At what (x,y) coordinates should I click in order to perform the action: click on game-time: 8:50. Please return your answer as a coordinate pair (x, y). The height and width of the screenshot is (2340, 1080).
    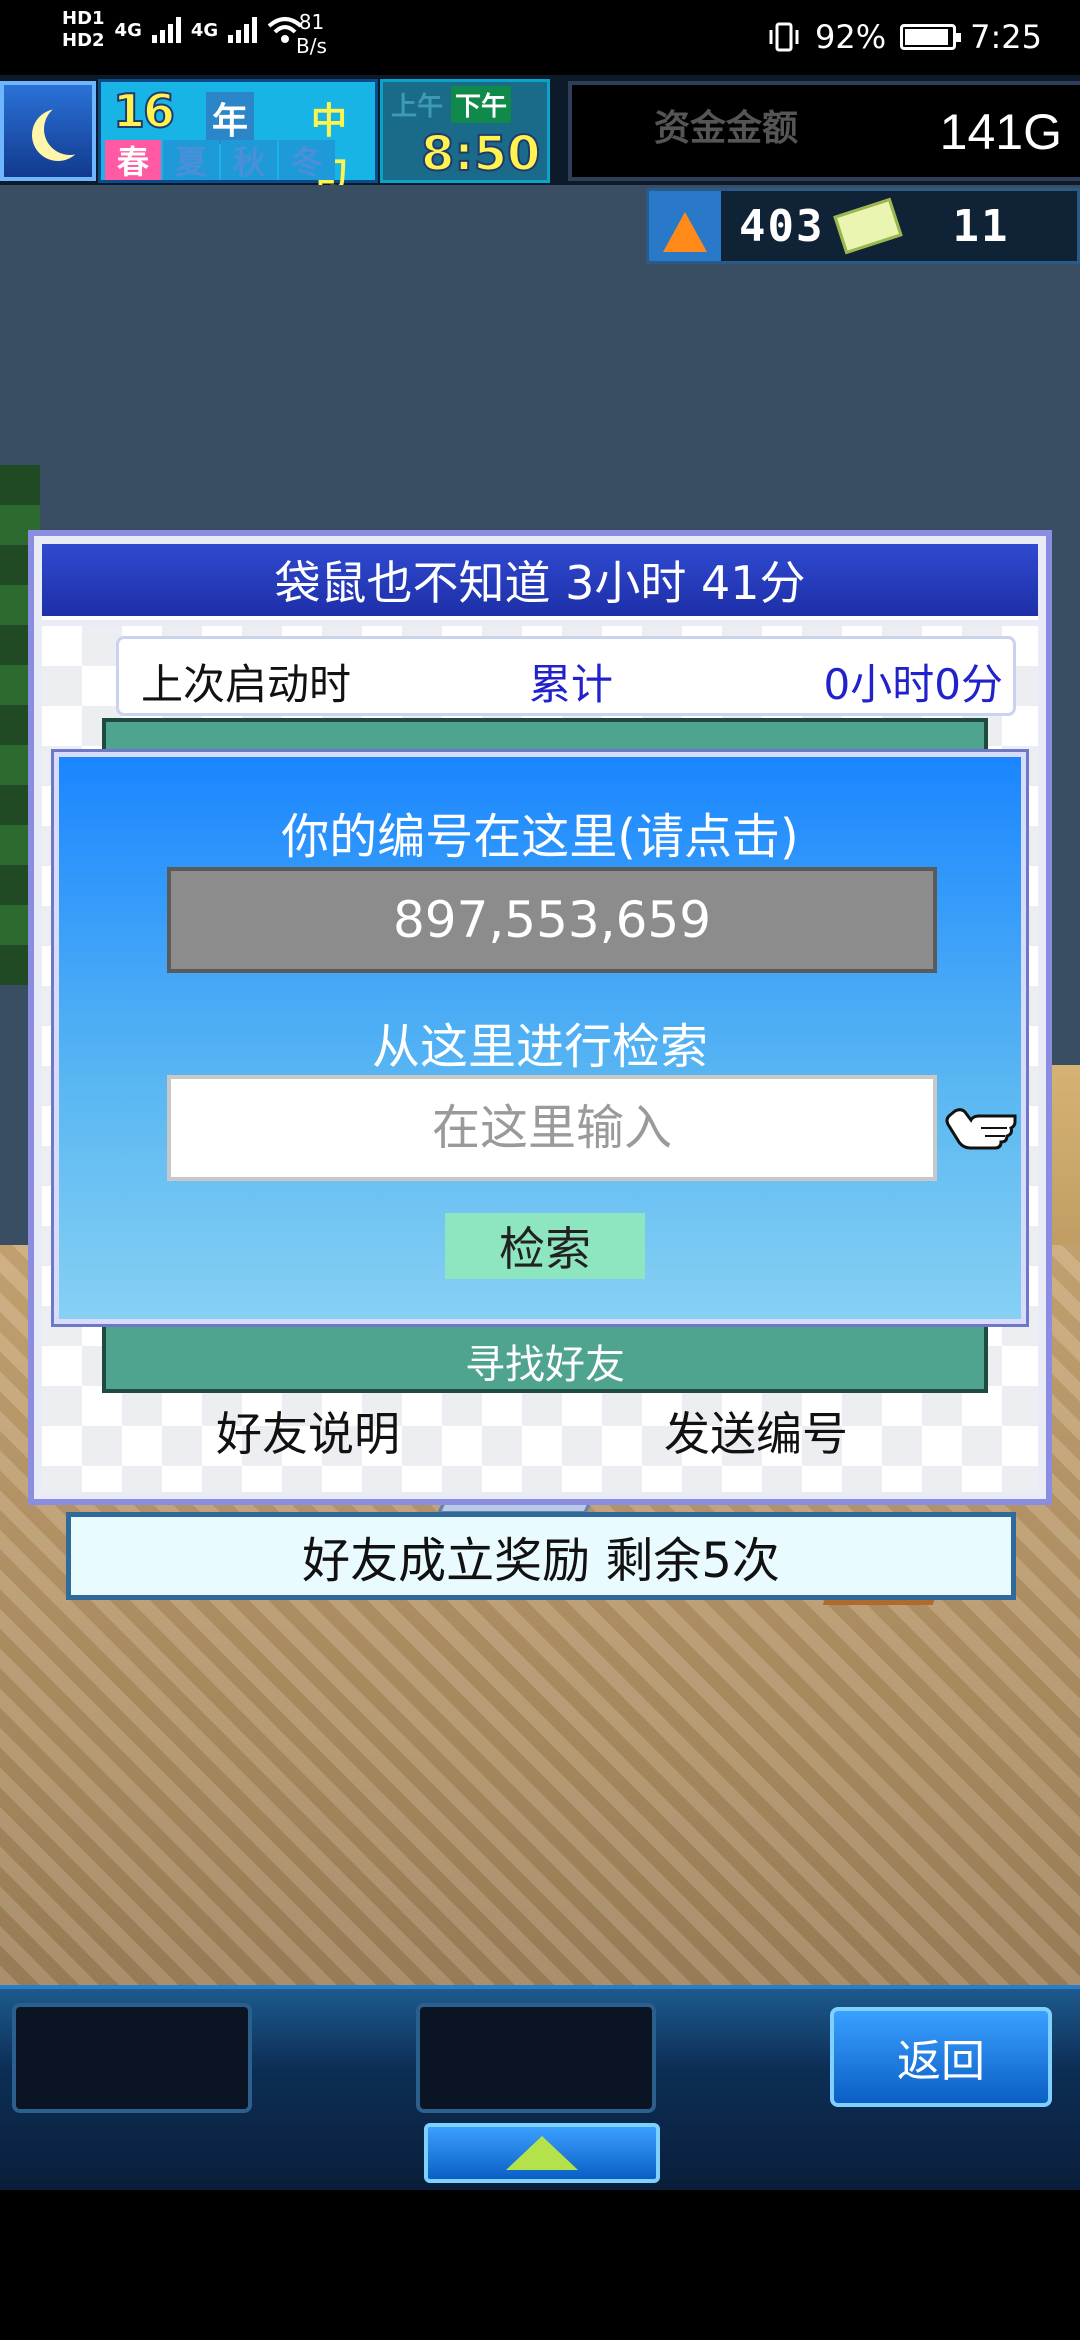
    Looking at the image, I should click on (480, 154).